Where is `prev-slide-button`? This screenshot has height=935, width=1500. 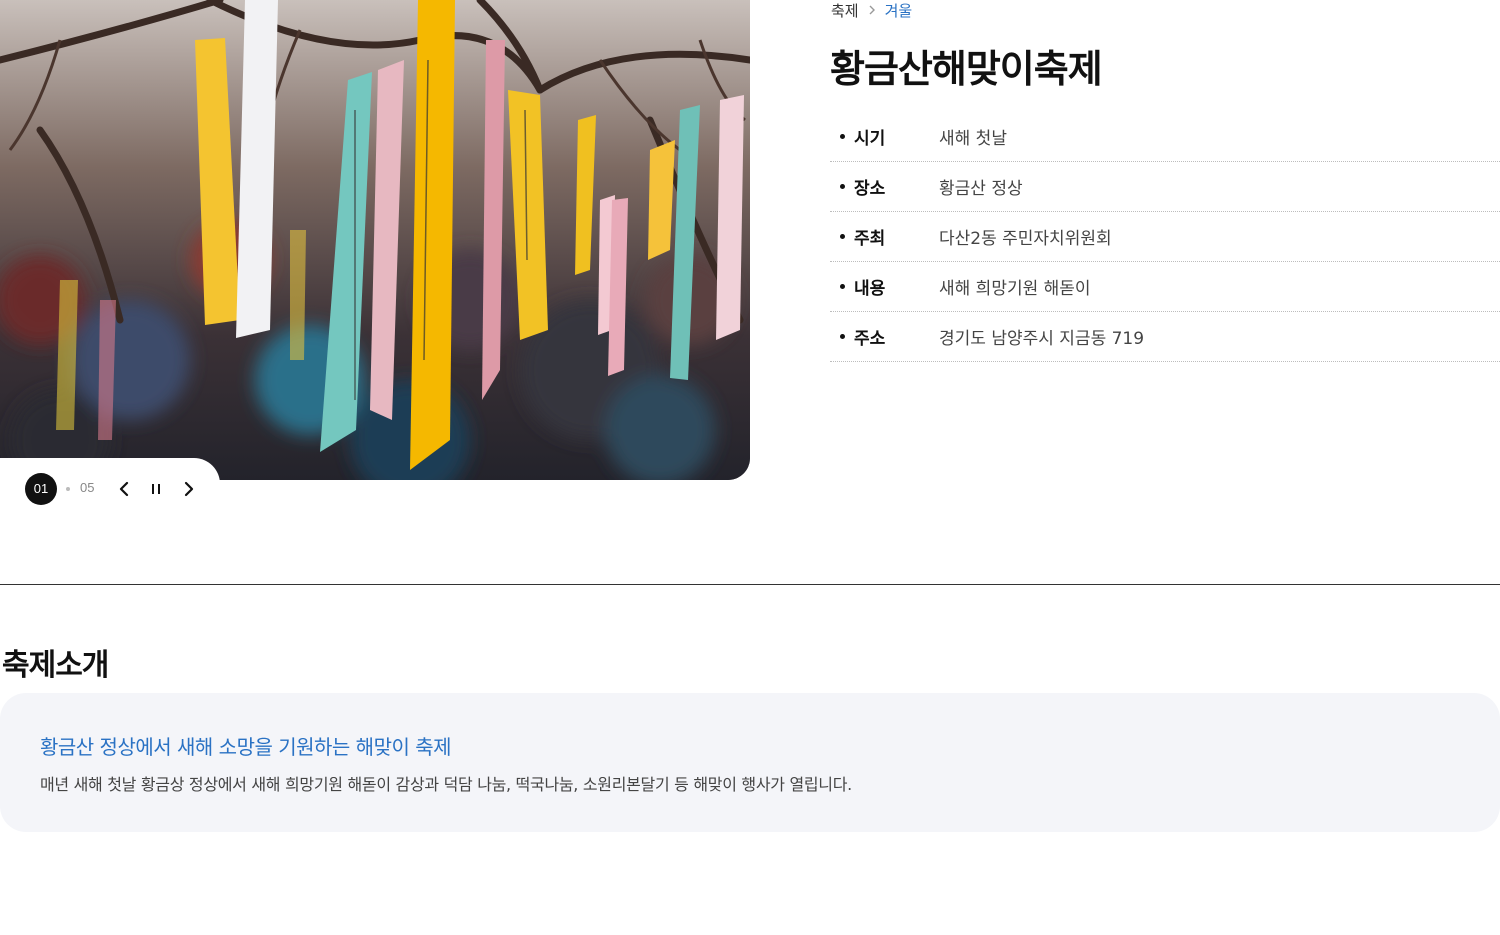 prev-slide-button is located at coordinates (124, 489).